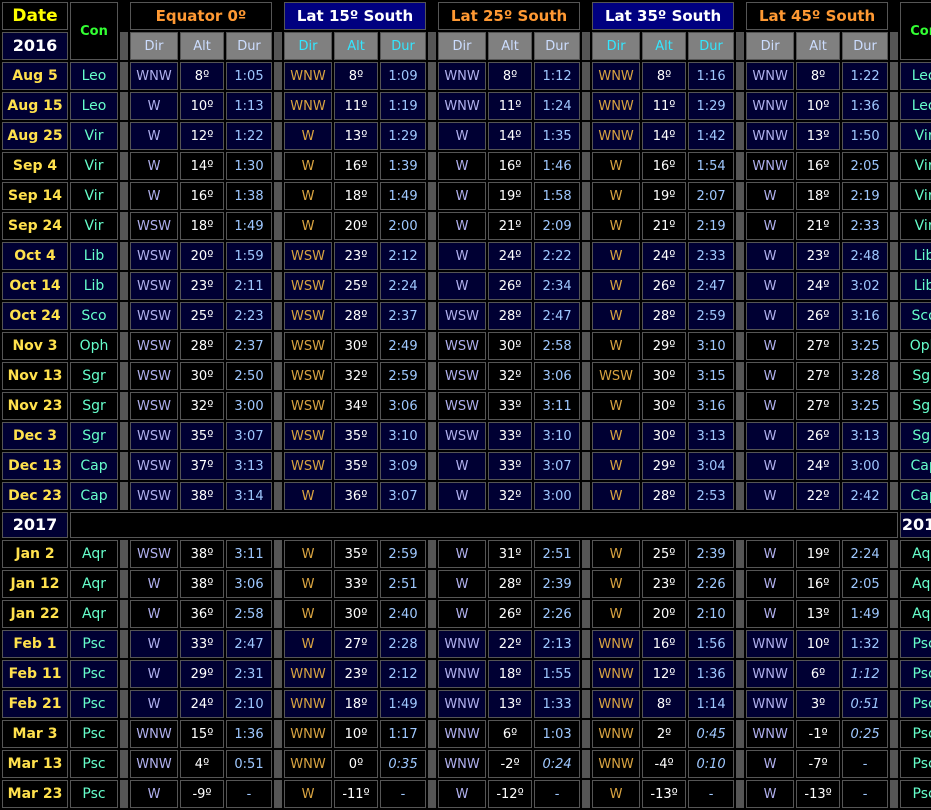  I want to click on cell-dur-2: 2:09, so click(557, 226).